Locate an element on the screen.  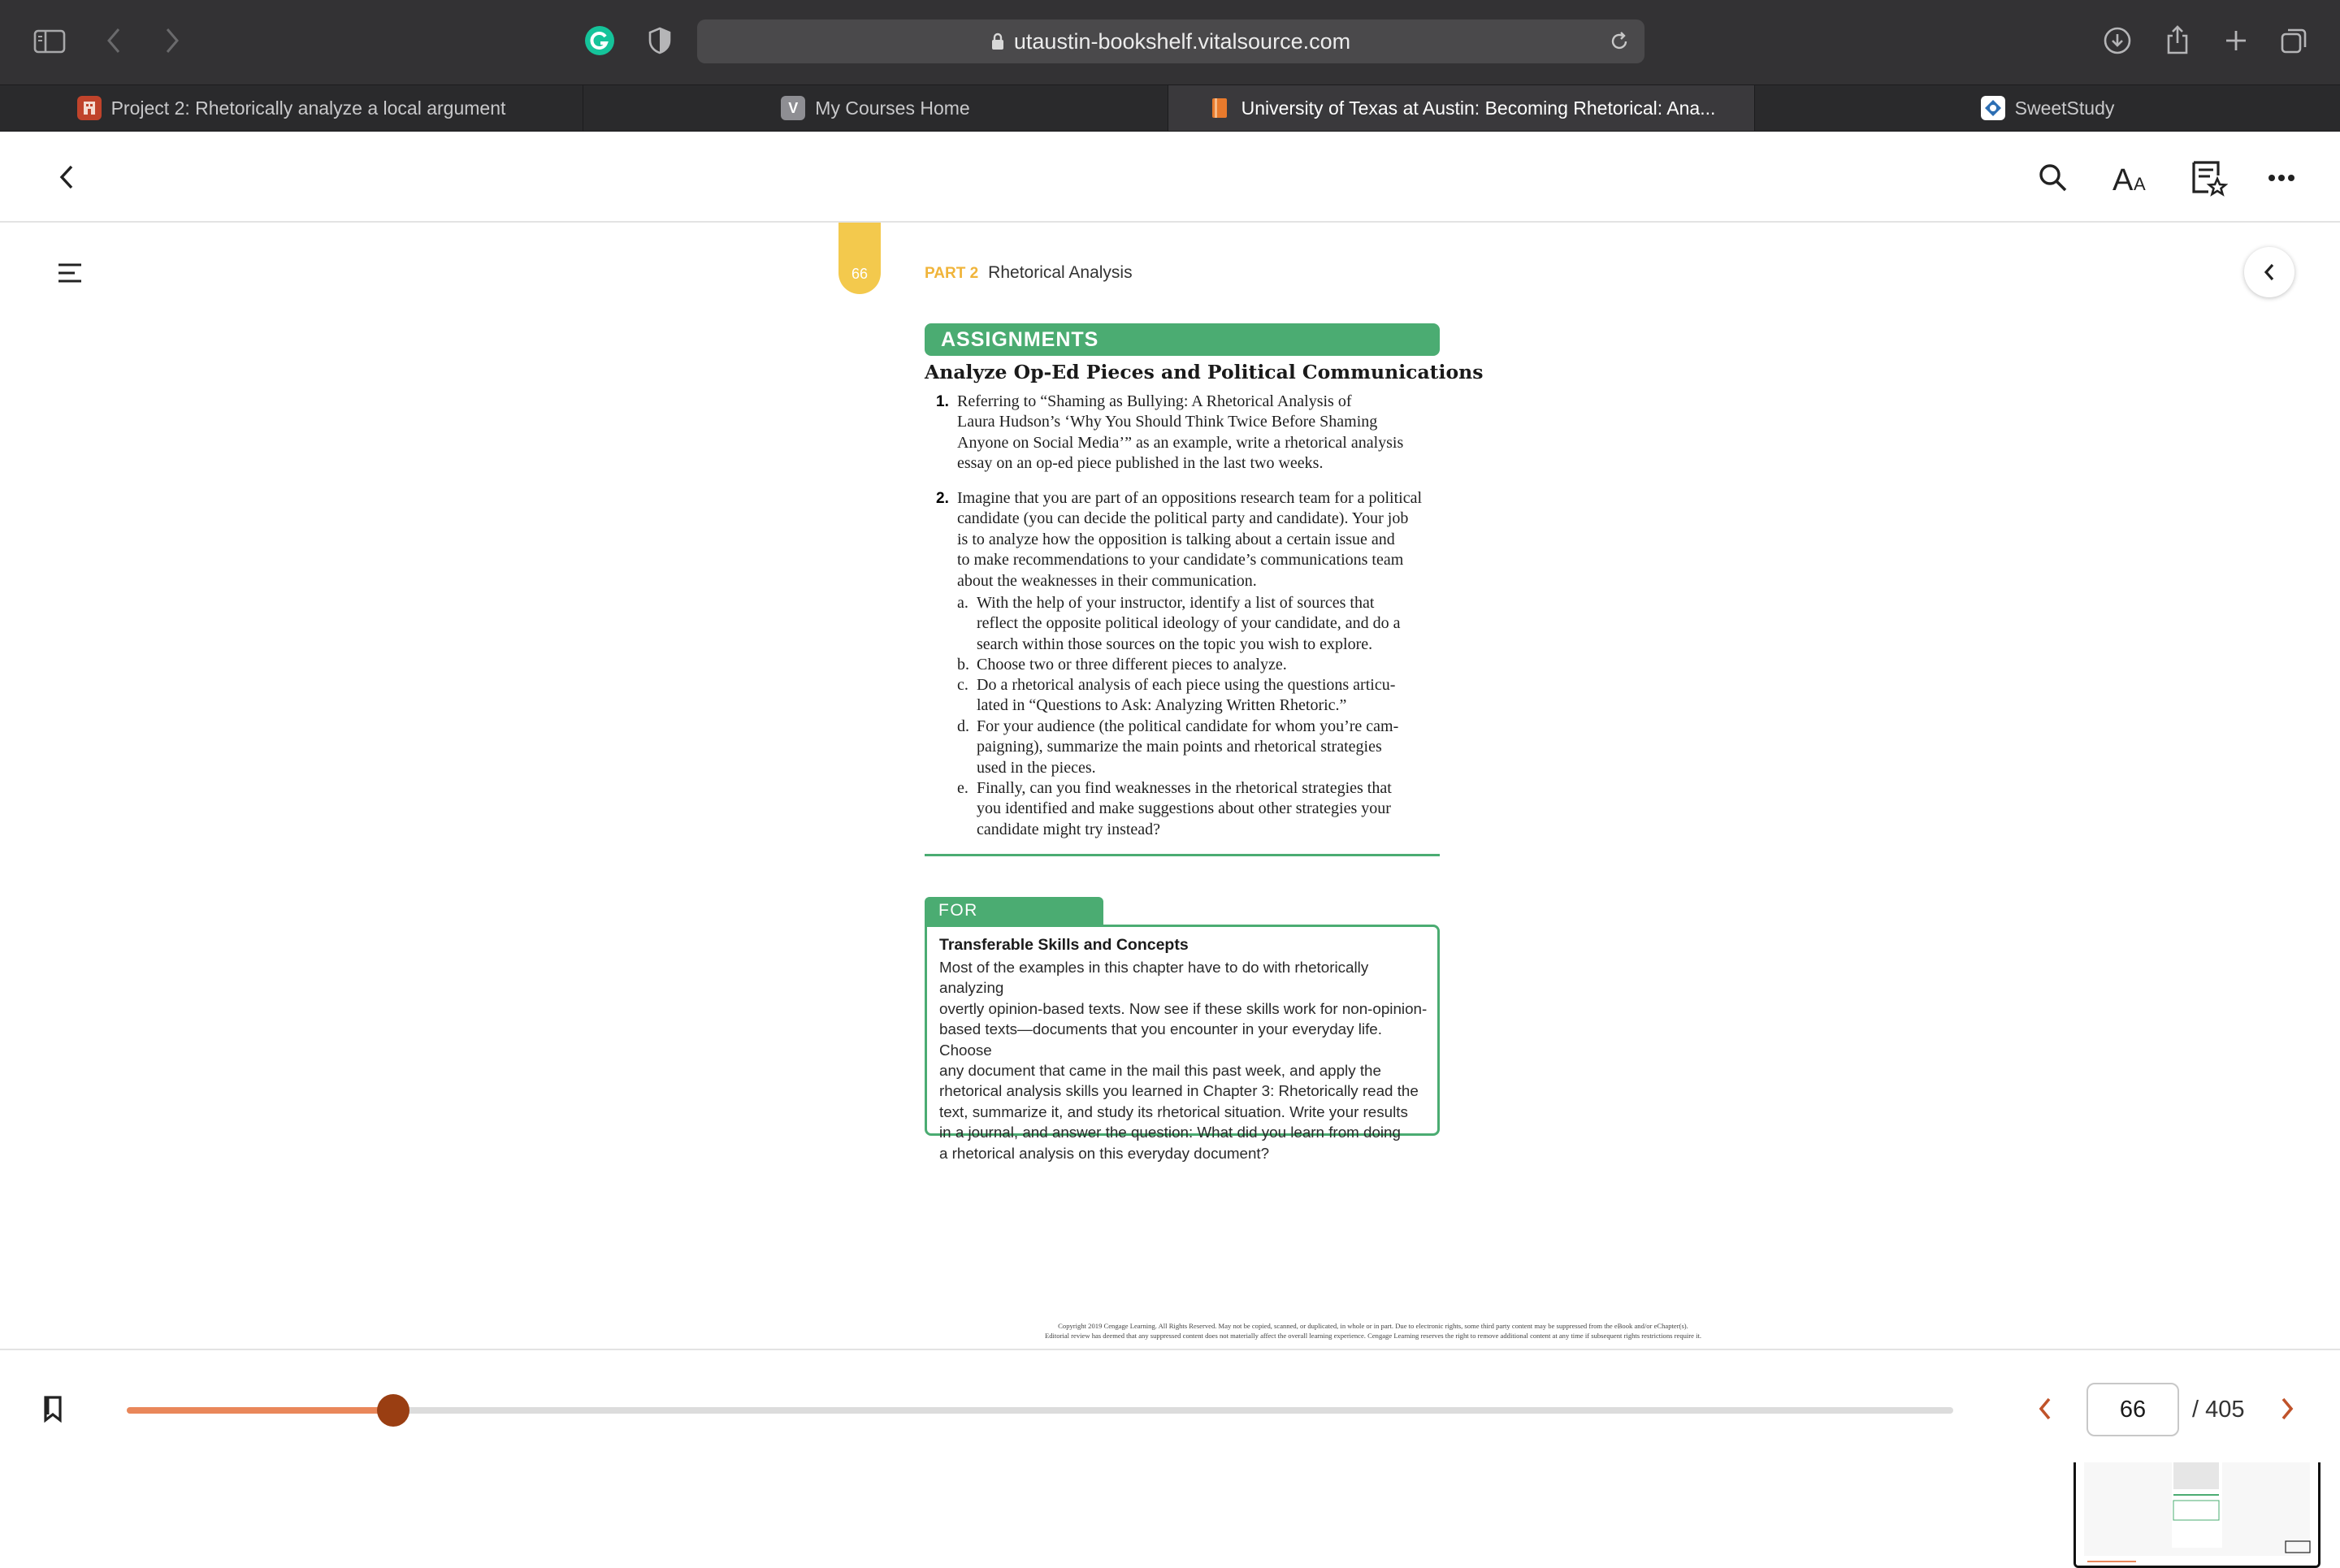
page-number-tab: 66 is located at coordinates (859, 258).